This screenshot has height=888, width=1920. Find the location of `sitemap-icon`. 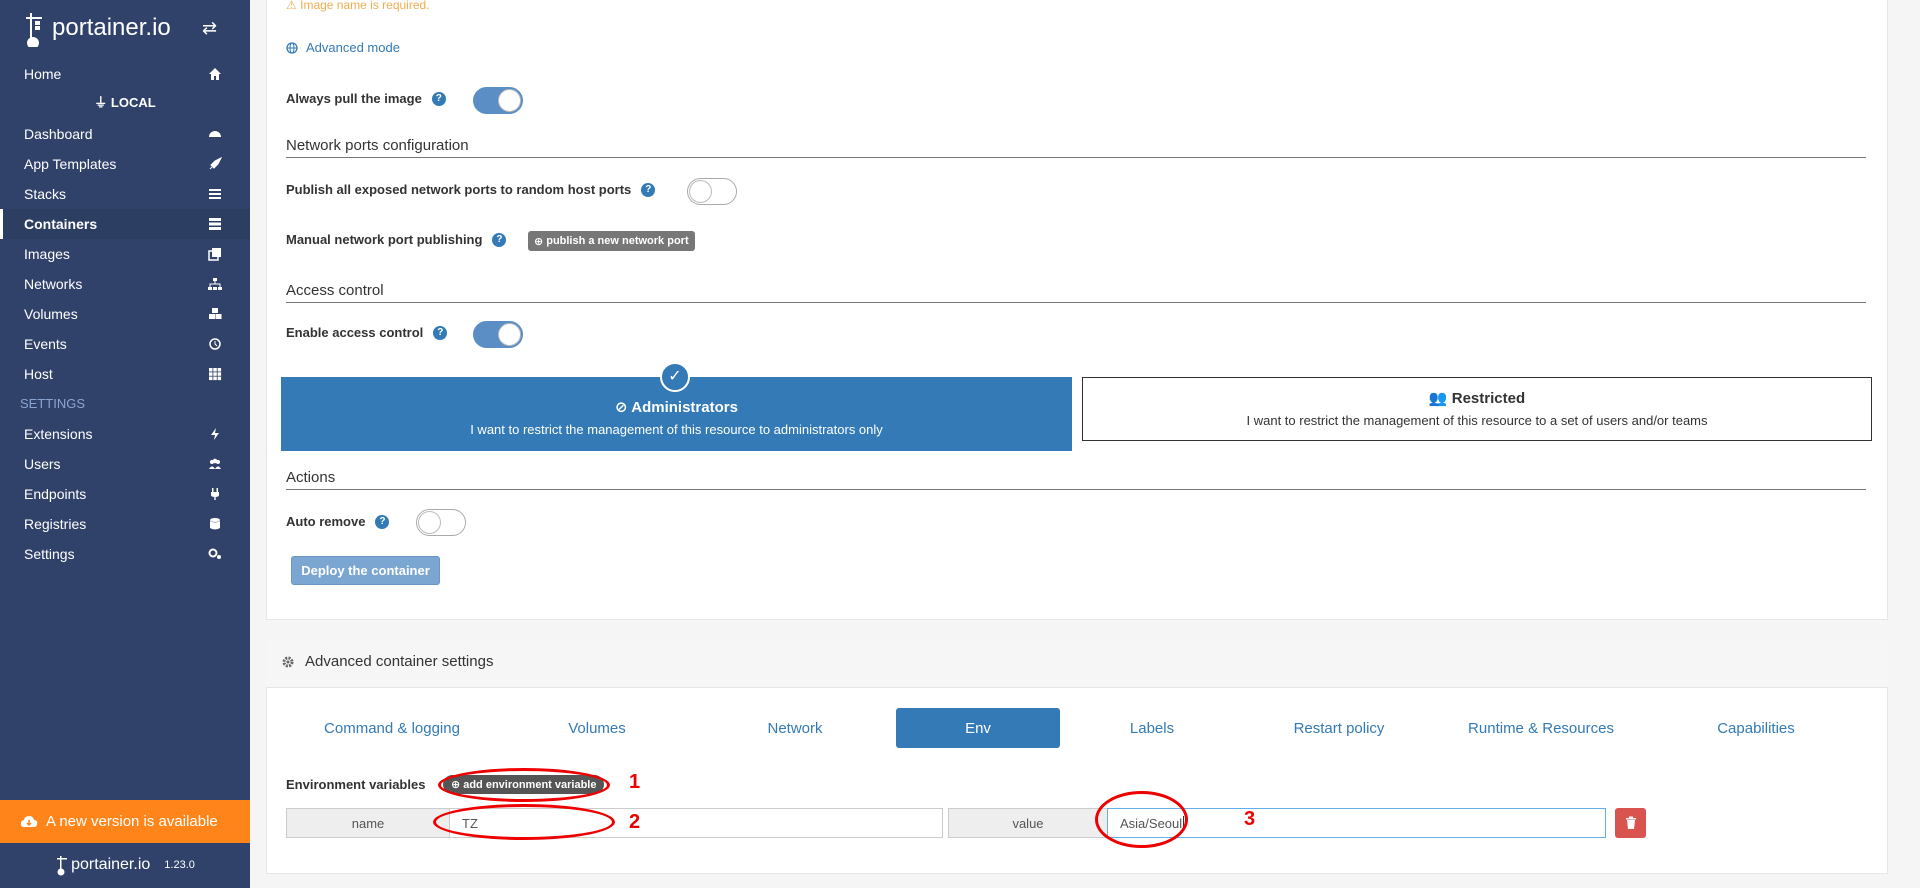

sitemap-icon is located at coordinates (215, 284).